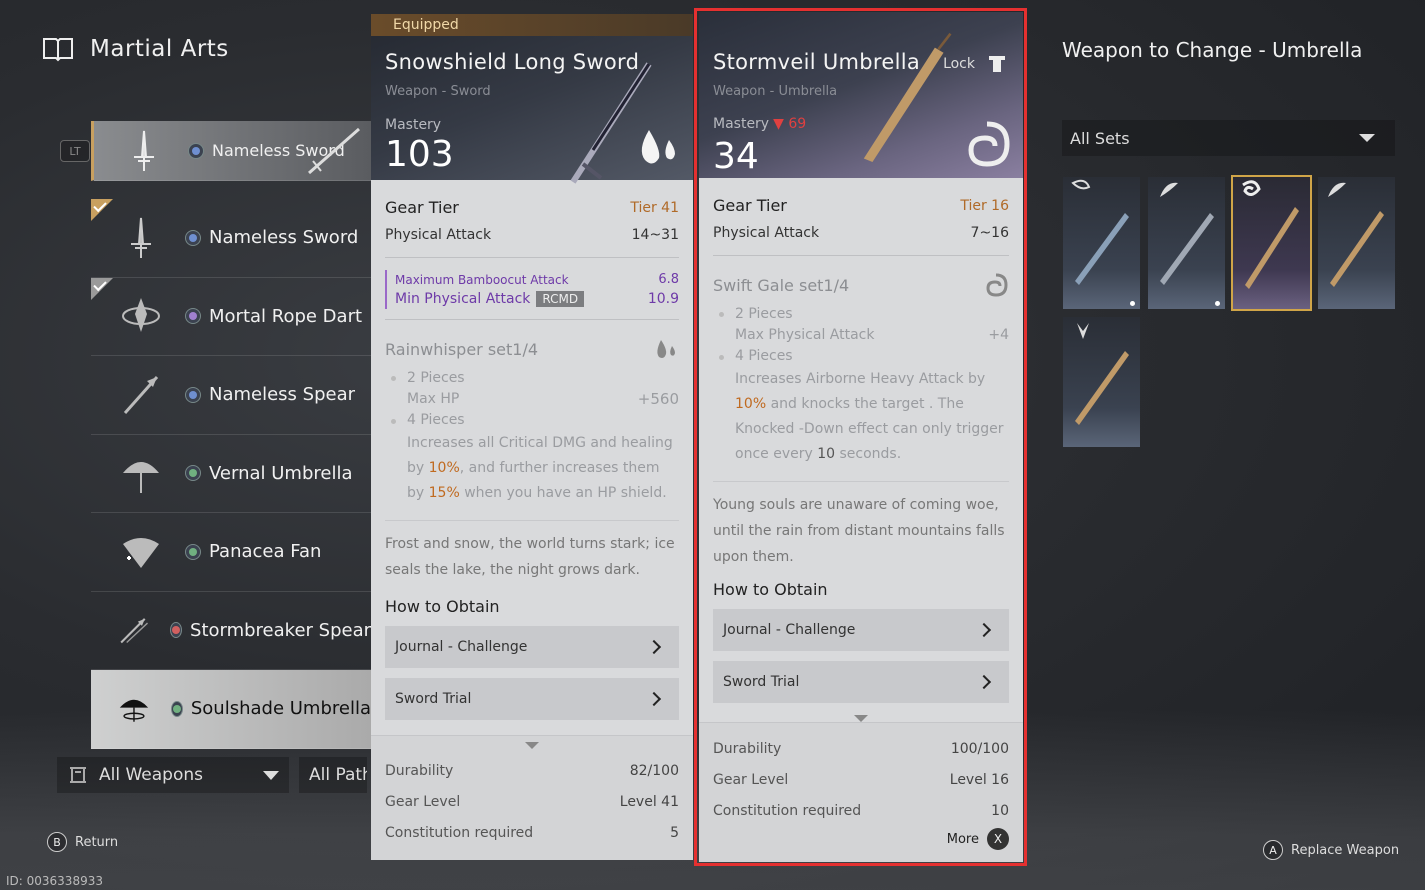  Describe the element at coordinates (1228, 138) in the screenshot. I see `sets-filter-dropdown: All Sets` at that location.